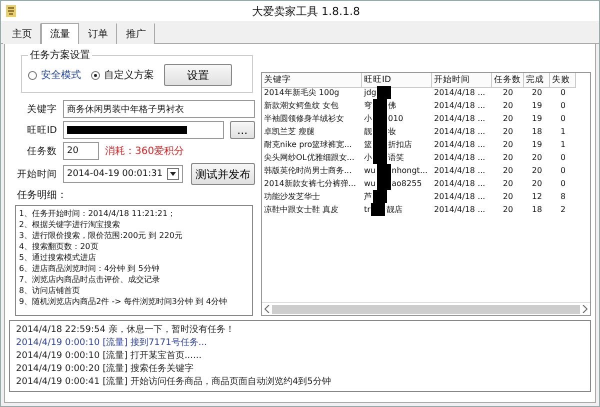  I want to click on log-line: 2014/4/19 0:00:20 [流量] 搜索任务关键字, so click(105, 369).